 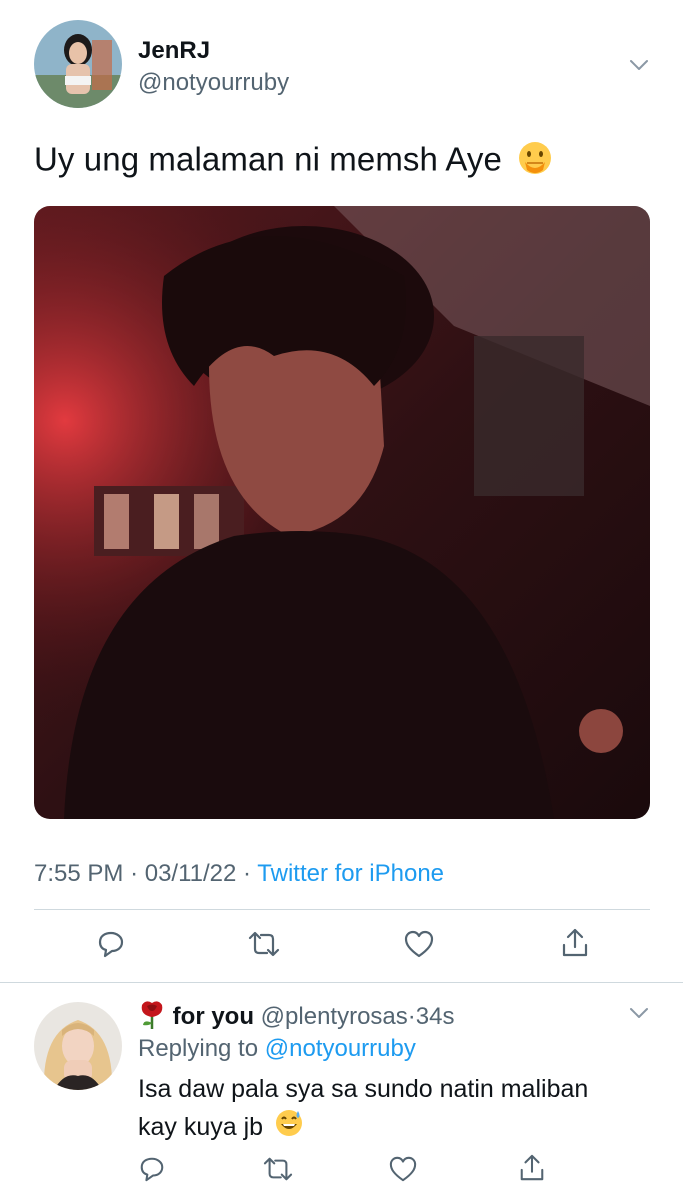 What do you see at coordinates (535, 162) in the screenshot?
I see `face-with-hand-over-mouth-icon` at bounding box center [535, 162].